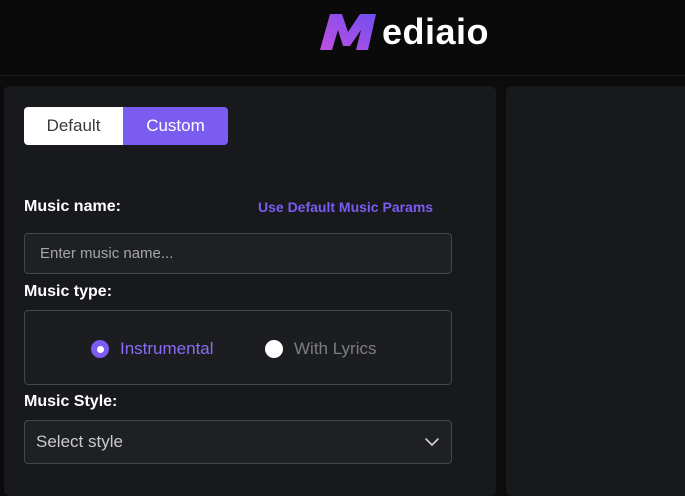 The width and height of the screenshot is (685, 496). I want to click on music-style-label: Music Style:, so click(71, 401).